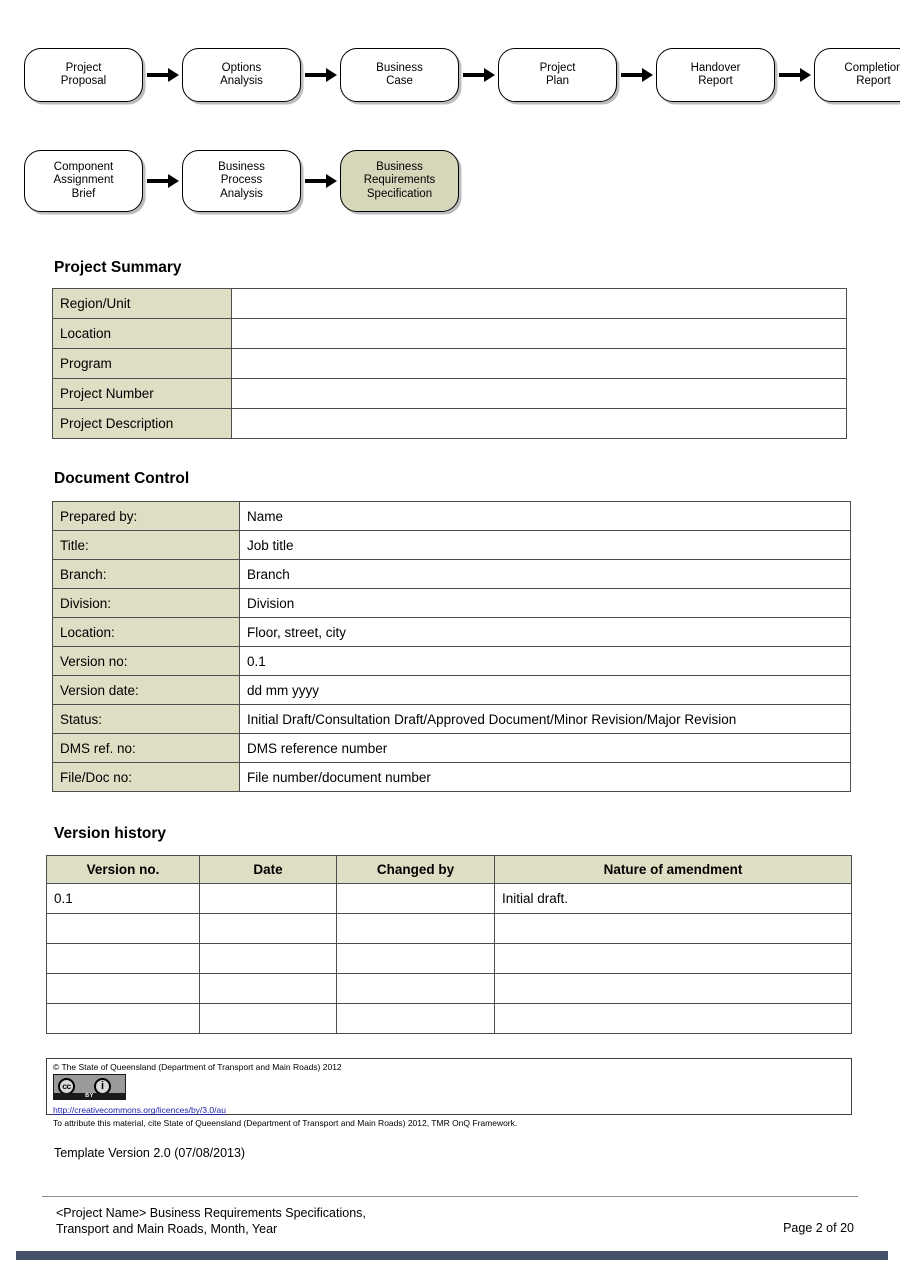  Describe the element at coordinates (89, 1096) in the screenshot. I see `cc-badge-label: BY` at that location.